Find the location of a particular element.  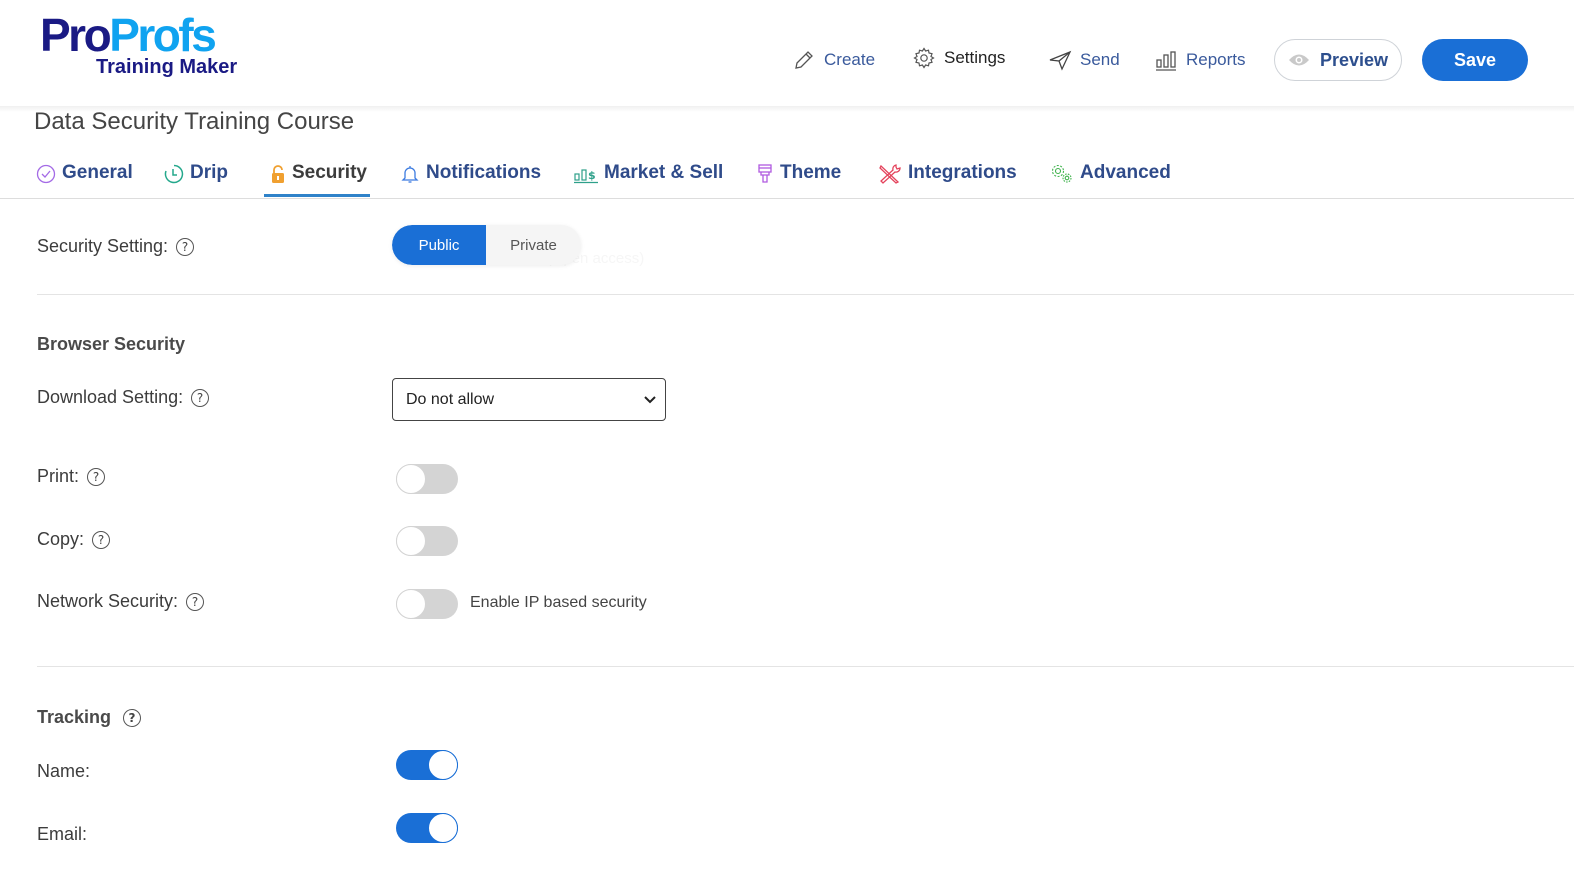

tools-icon is located at coordinates (890, 174).